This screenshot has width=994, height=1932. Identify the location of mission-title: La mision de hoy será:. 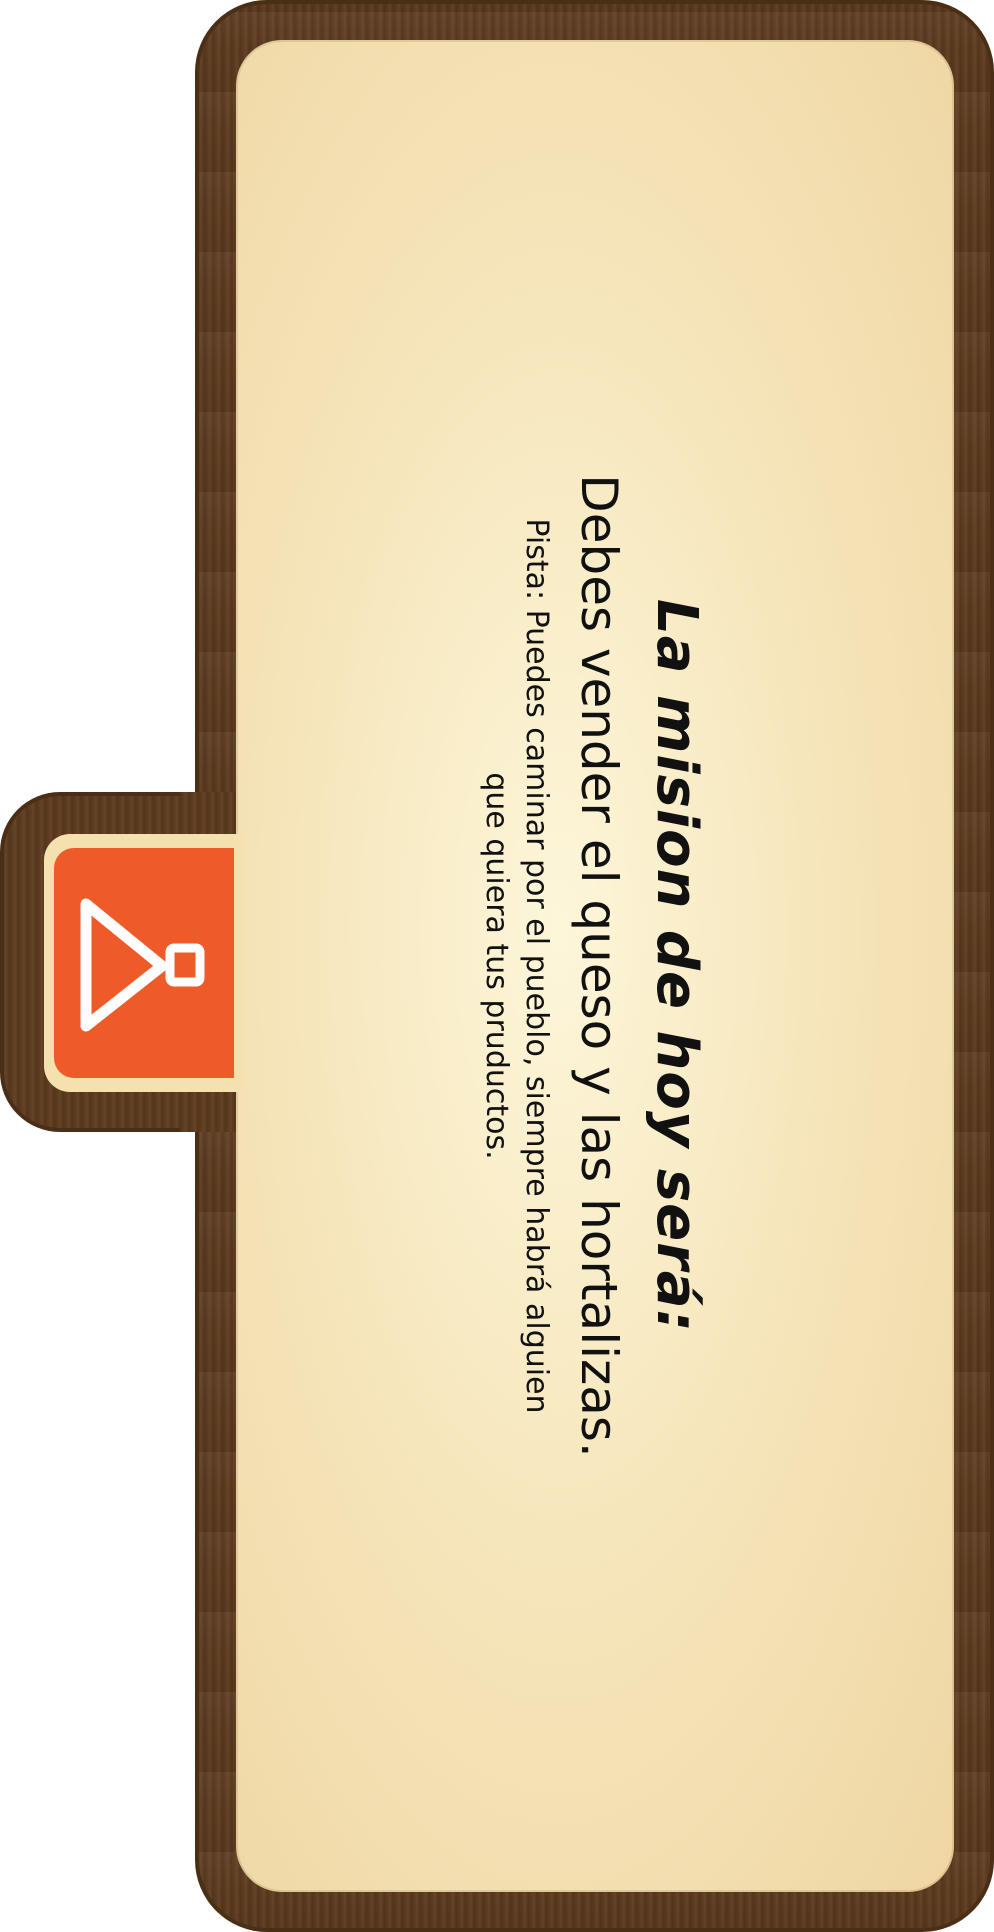
(676, 966).